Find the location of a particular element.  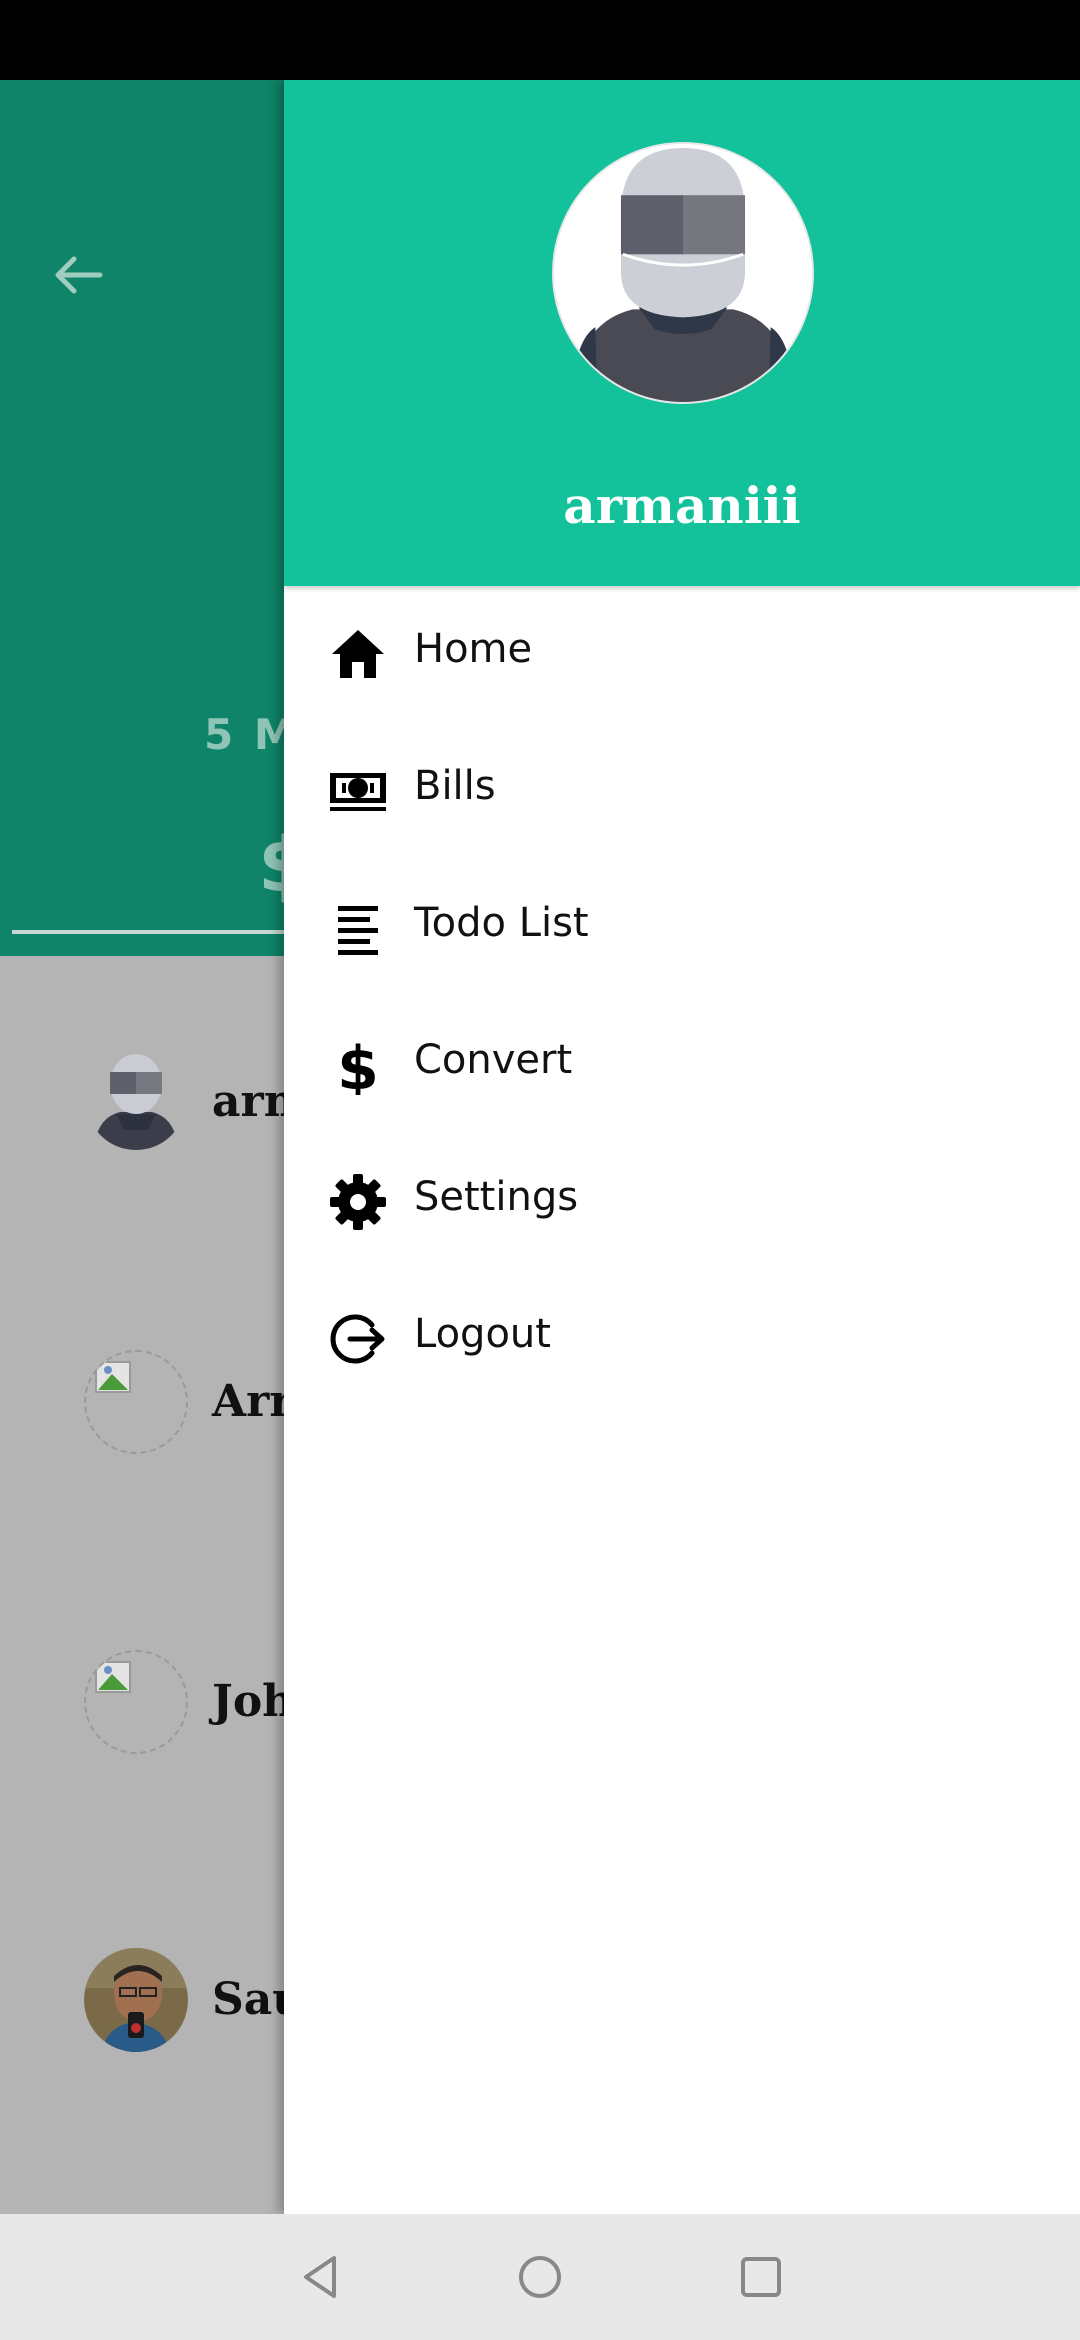

bills-icon is located at coordinates (358, 792).